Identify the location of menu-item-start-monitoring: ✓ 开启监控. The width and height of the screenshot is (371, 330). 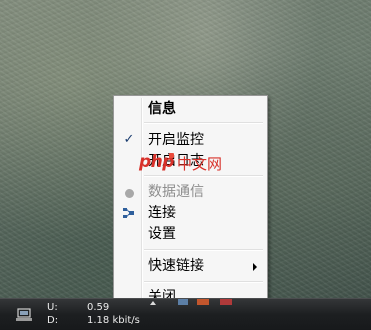
(190, 140).